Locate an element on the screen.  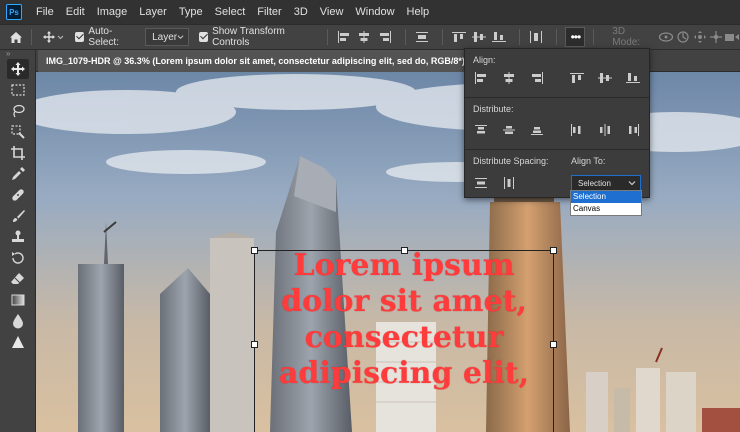
lasso-tool is located at coordinates (18, 111).